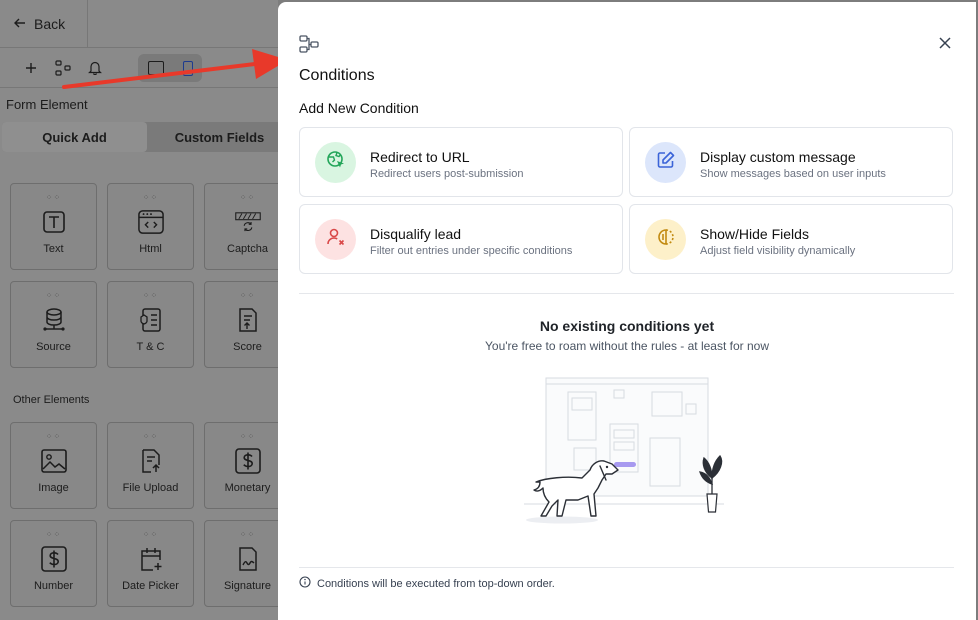 This screenshot has height=620, width=978. I want to click on user-x-icon, so click(336, 239).